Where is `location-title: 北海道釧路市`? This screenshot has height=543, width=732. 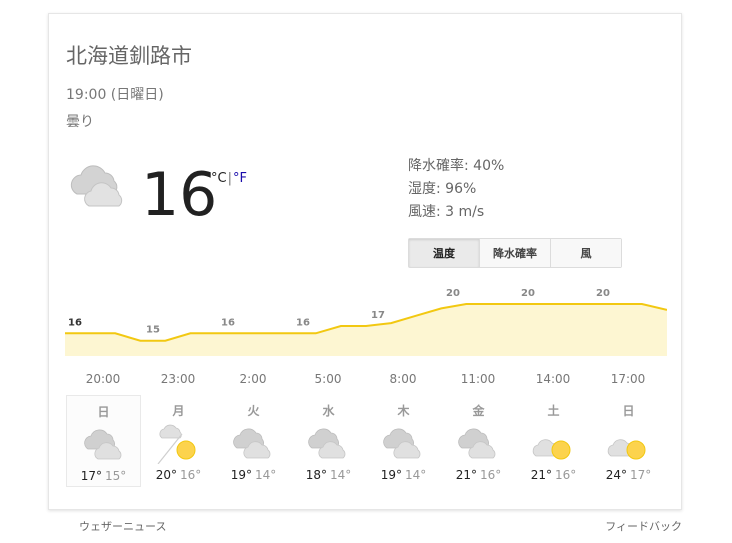
location-title: 北海道釧路市 is located at coordinates (129, 56).